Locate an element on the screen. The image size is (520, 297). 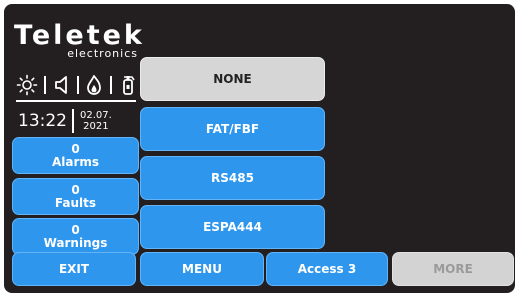
warnings-count: 0 is located at coordinates (75, 229).